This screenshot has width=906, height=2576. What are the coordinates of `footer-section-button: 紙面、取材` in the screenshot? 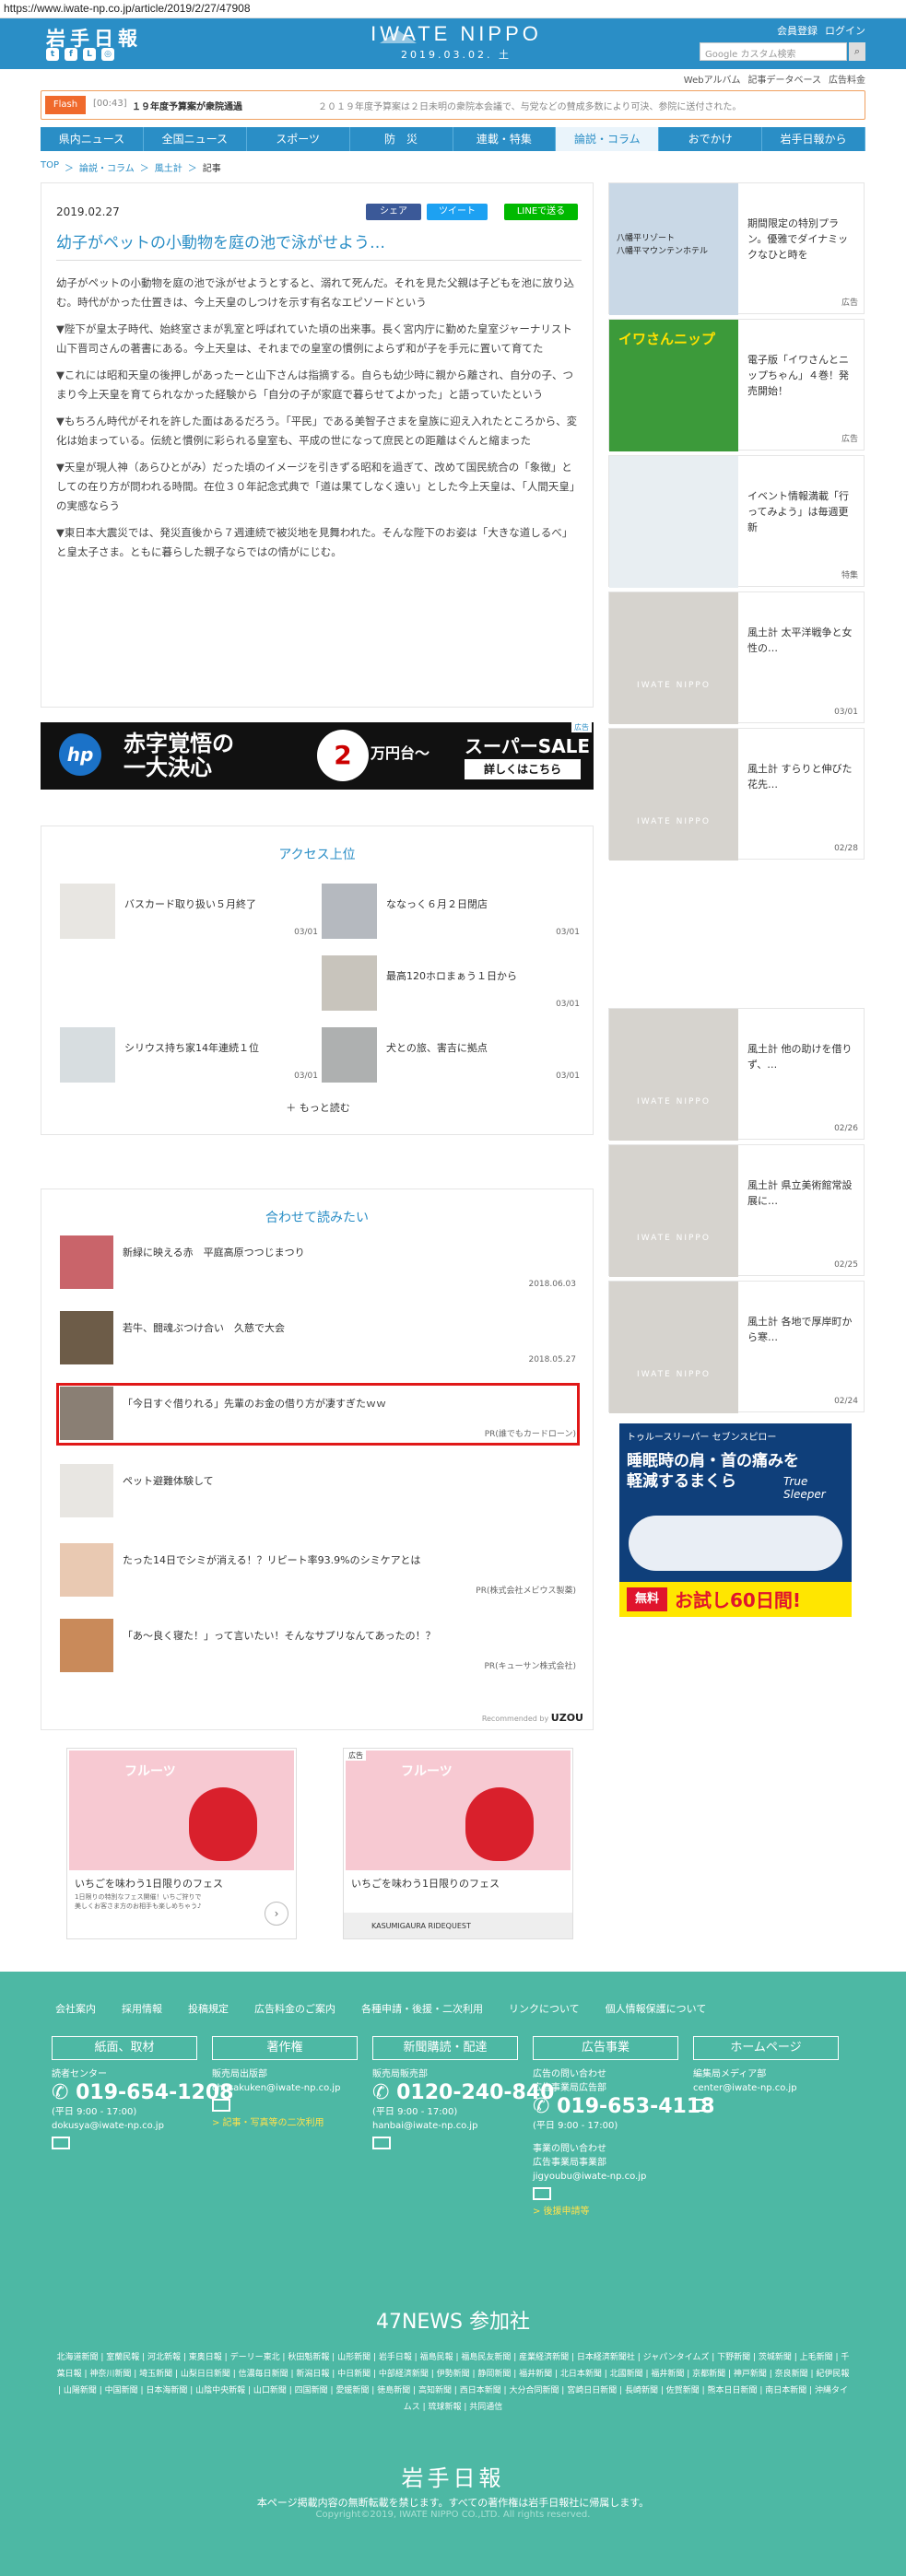 It's located at (125, 2048).